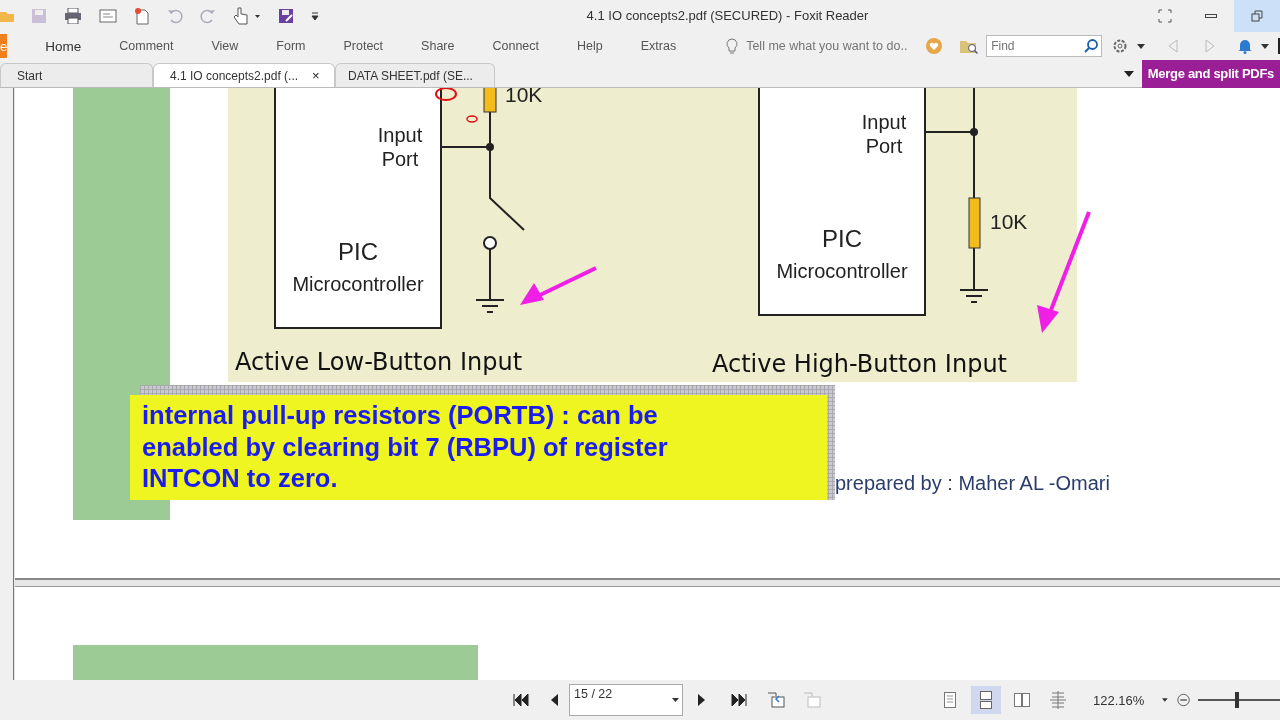  I want to click on ribbon-tab: Home, so click(63, 46).